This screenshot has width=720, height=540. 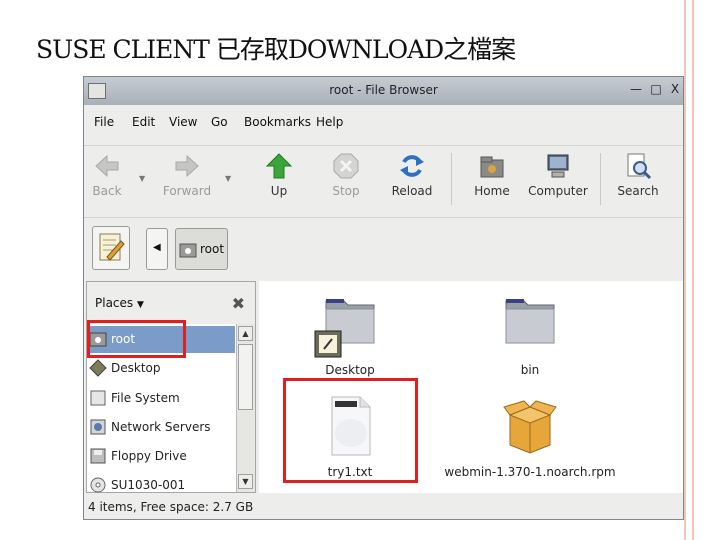 I want to click on reload-icon, so click(x=412, y=166).